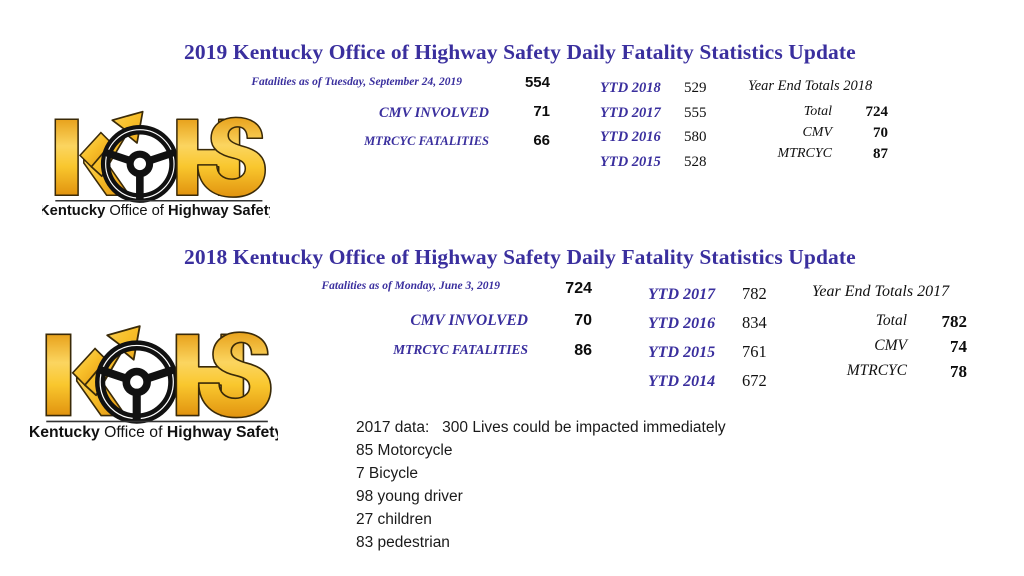  What do you see at coordinates (583, 320) in the screenshot?
I see `stat-value: 70` at bounding box center [583, 320].